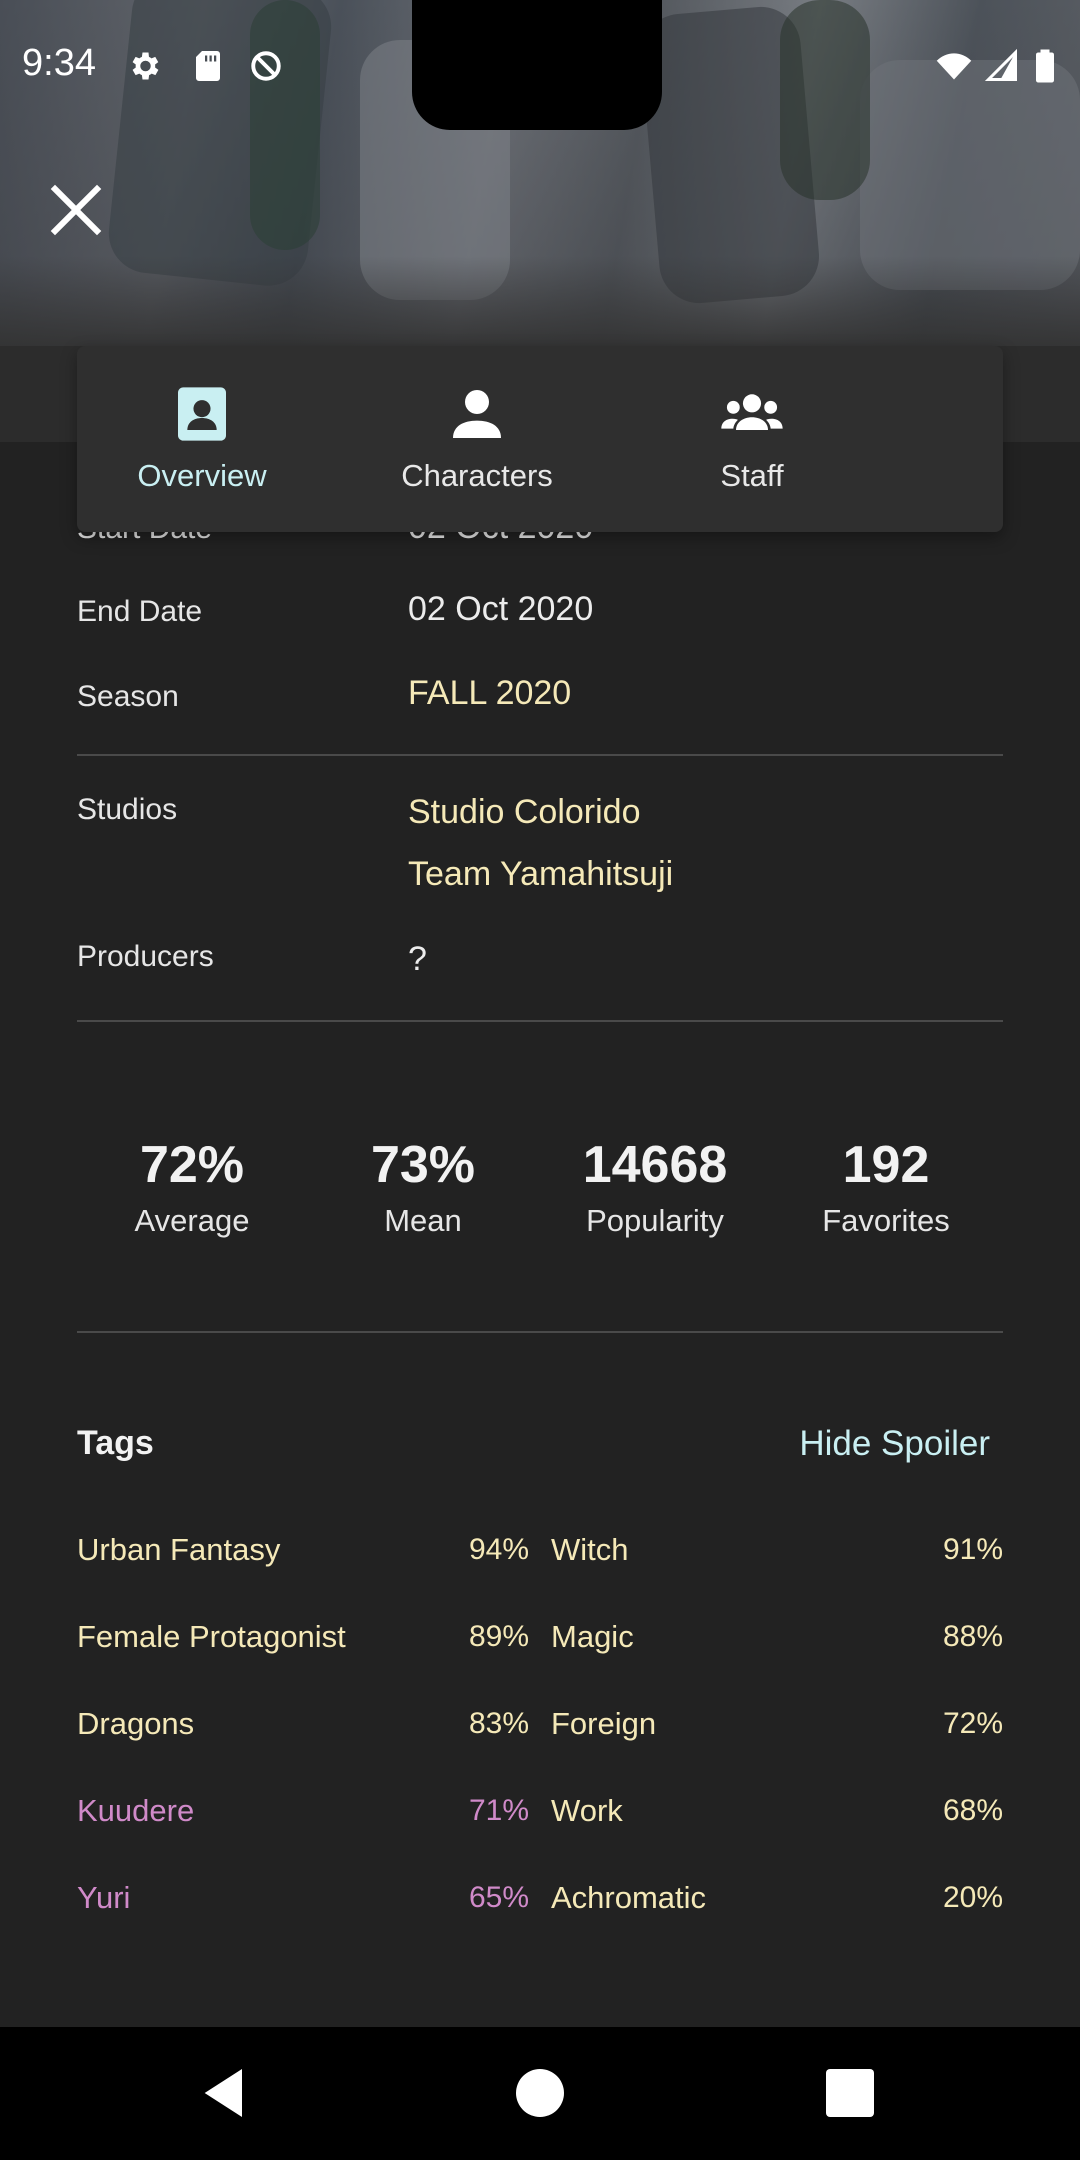 Image resolution: width=1080 pixels, height=2160 pixels. Describe the element at coordinates (498, 1636) in the screenshot. I see `tag-percent: 89%` at that location.